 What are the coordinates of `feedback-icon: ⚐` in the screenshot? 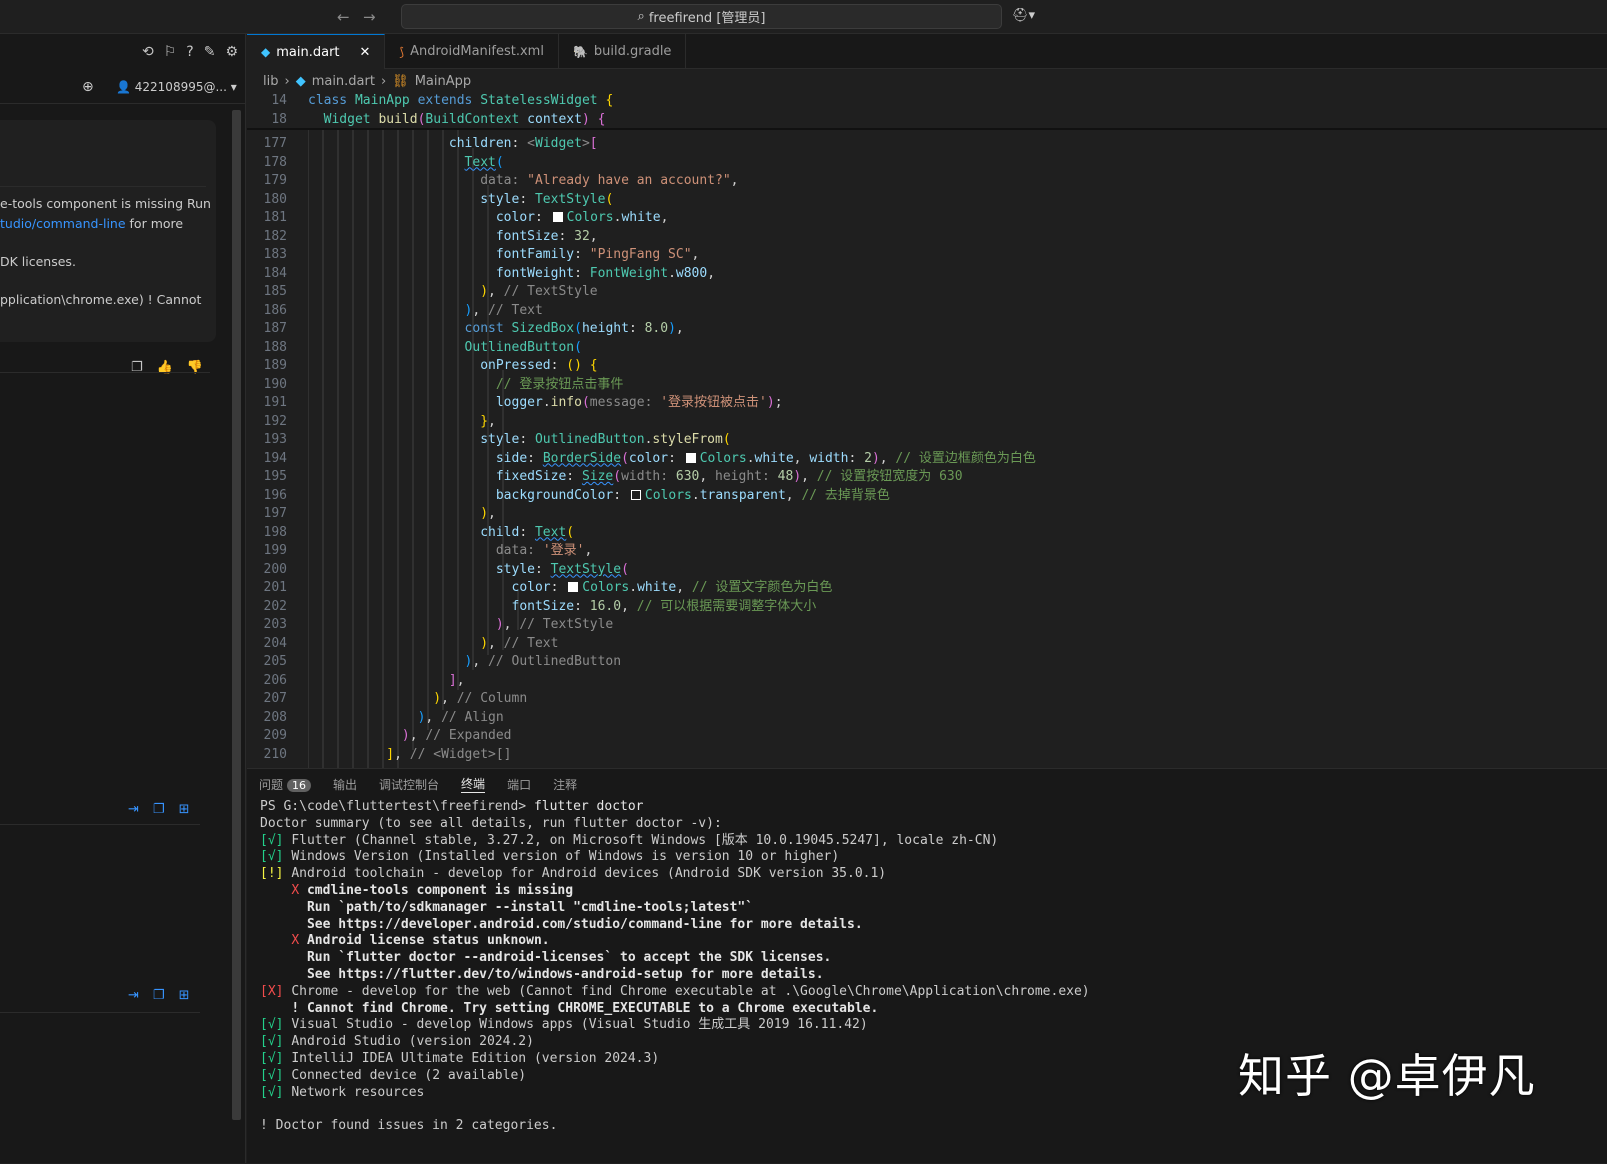 It's located at (170, 52).